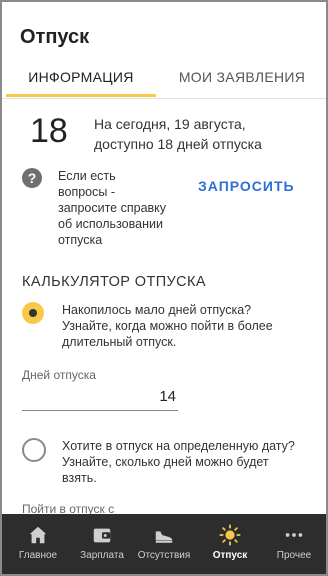 The image size is (328, 576). I want to click on vacation-days-input: 14, so click(100, 398).